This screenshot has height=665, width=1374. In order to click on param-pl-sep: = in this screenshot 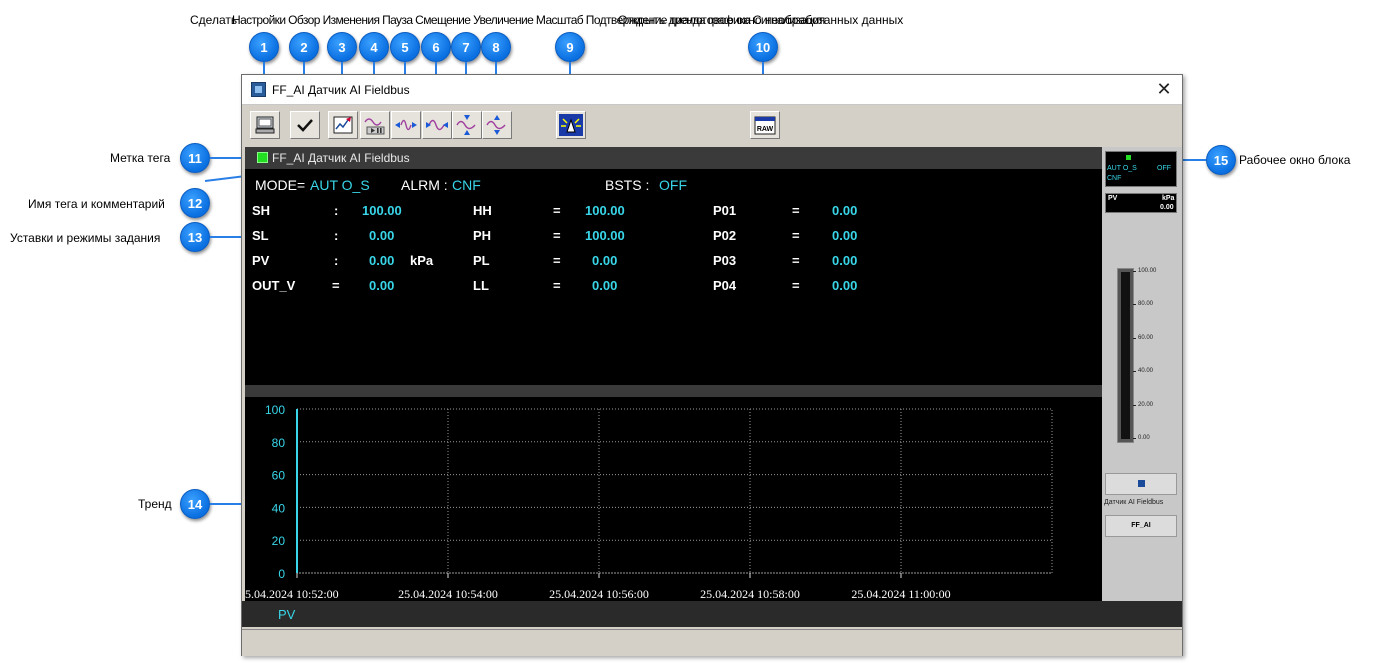, I will do `click(557, 260)`.